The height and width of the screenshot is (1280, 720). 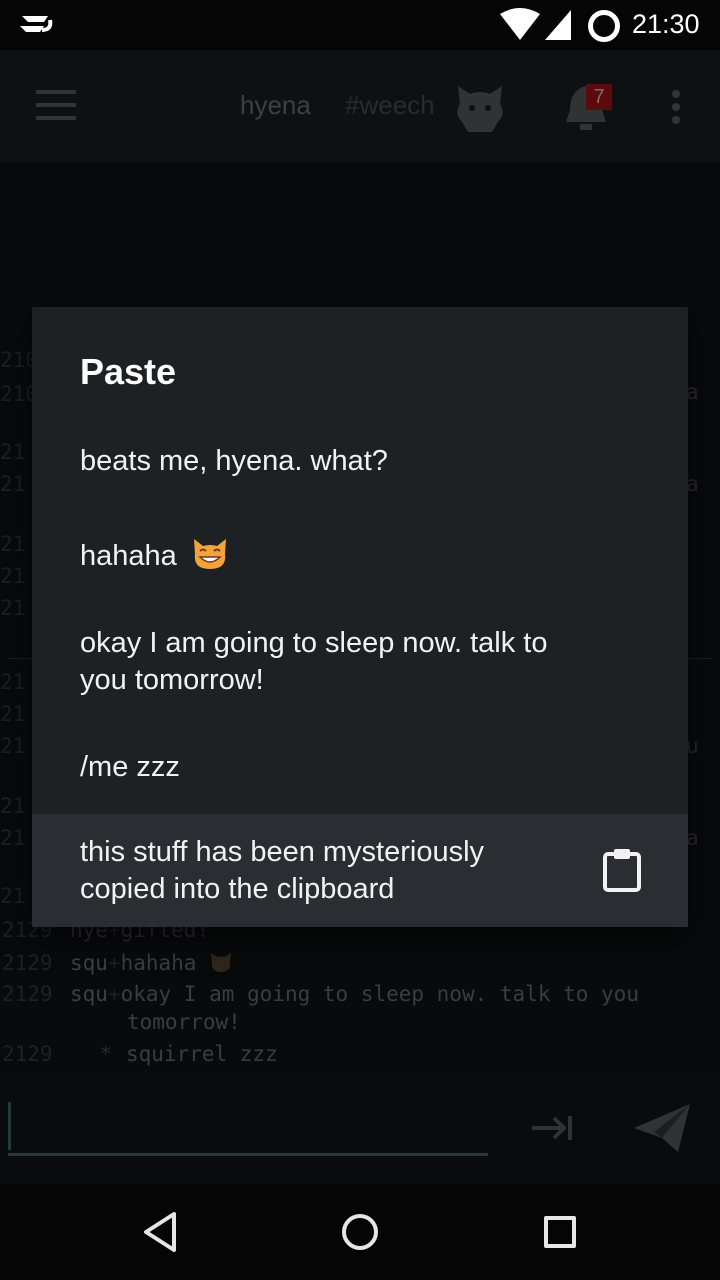 What do you see at coordinates (160, 1232) in the screenshot?
I see `back-triangle-icon` at bounding box center [160, 1232].